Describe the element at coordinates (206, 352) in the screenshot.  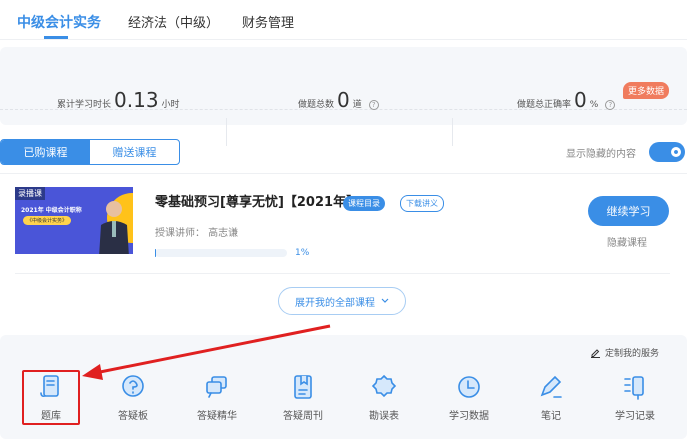
I see `annotation-arrow` at that location.